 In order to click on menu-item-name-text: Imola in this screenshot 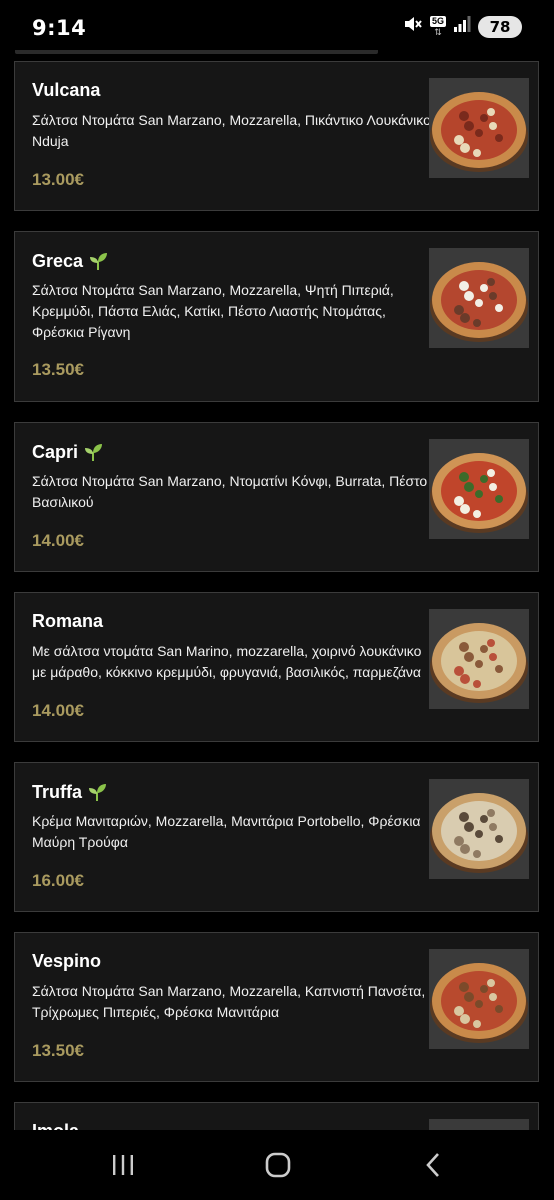, I will do `click(55, 1125)`.